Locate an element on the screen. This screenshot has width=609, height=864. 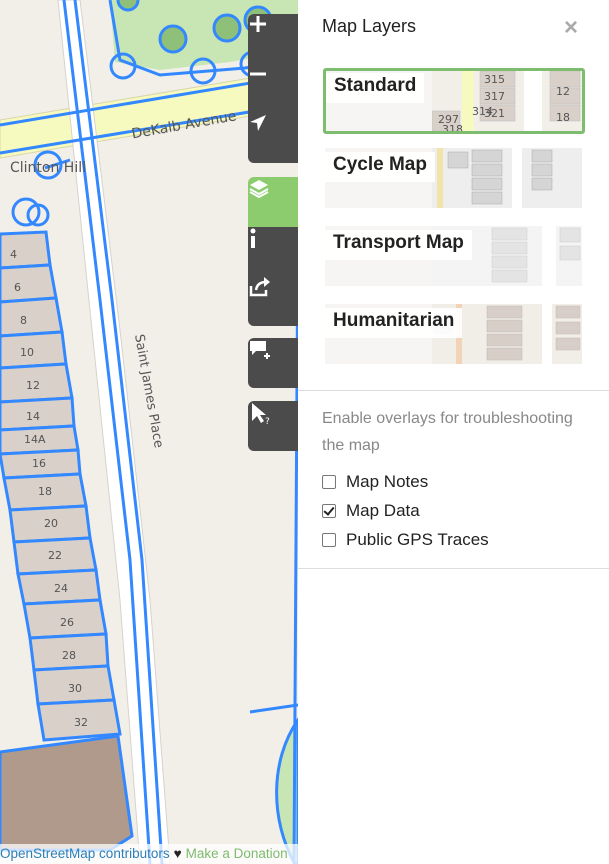
overlay-gps-traces-label: Public GPS Traces is located at coordinates (417, 539).